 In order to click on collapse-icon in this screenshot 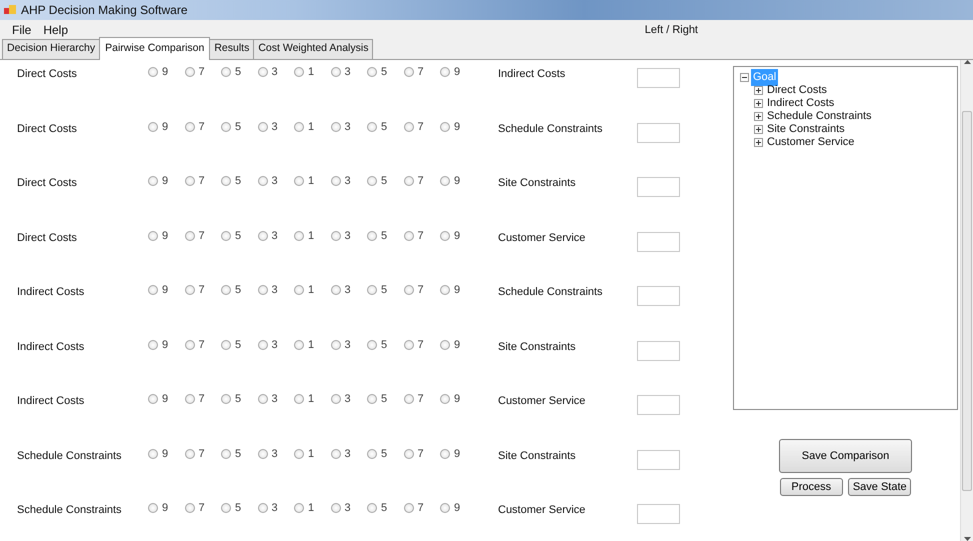, I will do `click(744, 77)`.